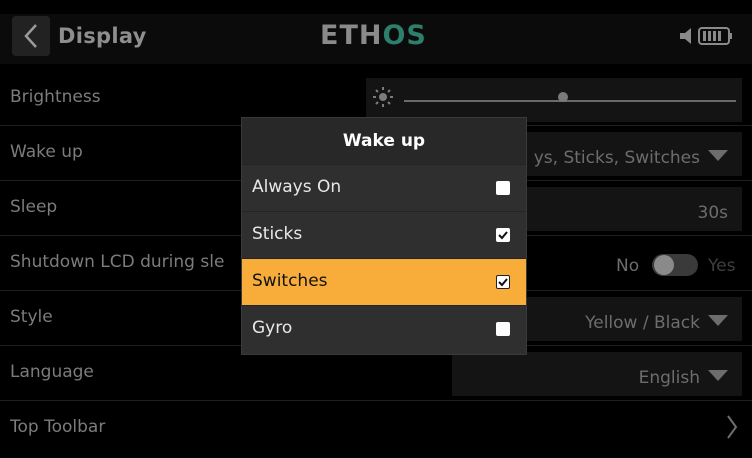 This screenshot has height=458, width=752. Describe the element at coordinates (117, 262) in the screenshot. I see `shutdown-lcd-label: Shutdown LCD during sle` at that location.